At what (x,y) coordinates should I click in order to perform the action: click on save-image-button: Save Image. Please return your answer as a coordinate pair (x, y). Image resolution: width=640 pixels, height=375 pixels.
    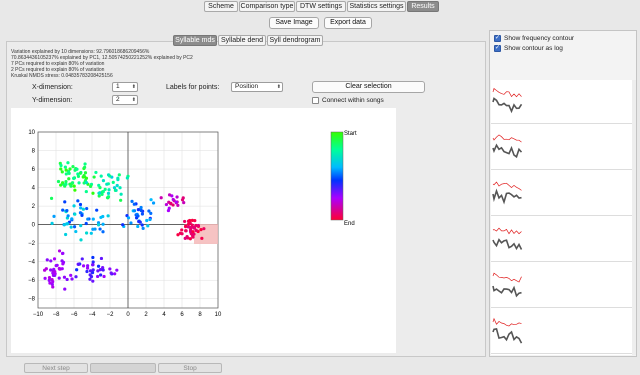
    Looking at the image, I should click on (294, 23).